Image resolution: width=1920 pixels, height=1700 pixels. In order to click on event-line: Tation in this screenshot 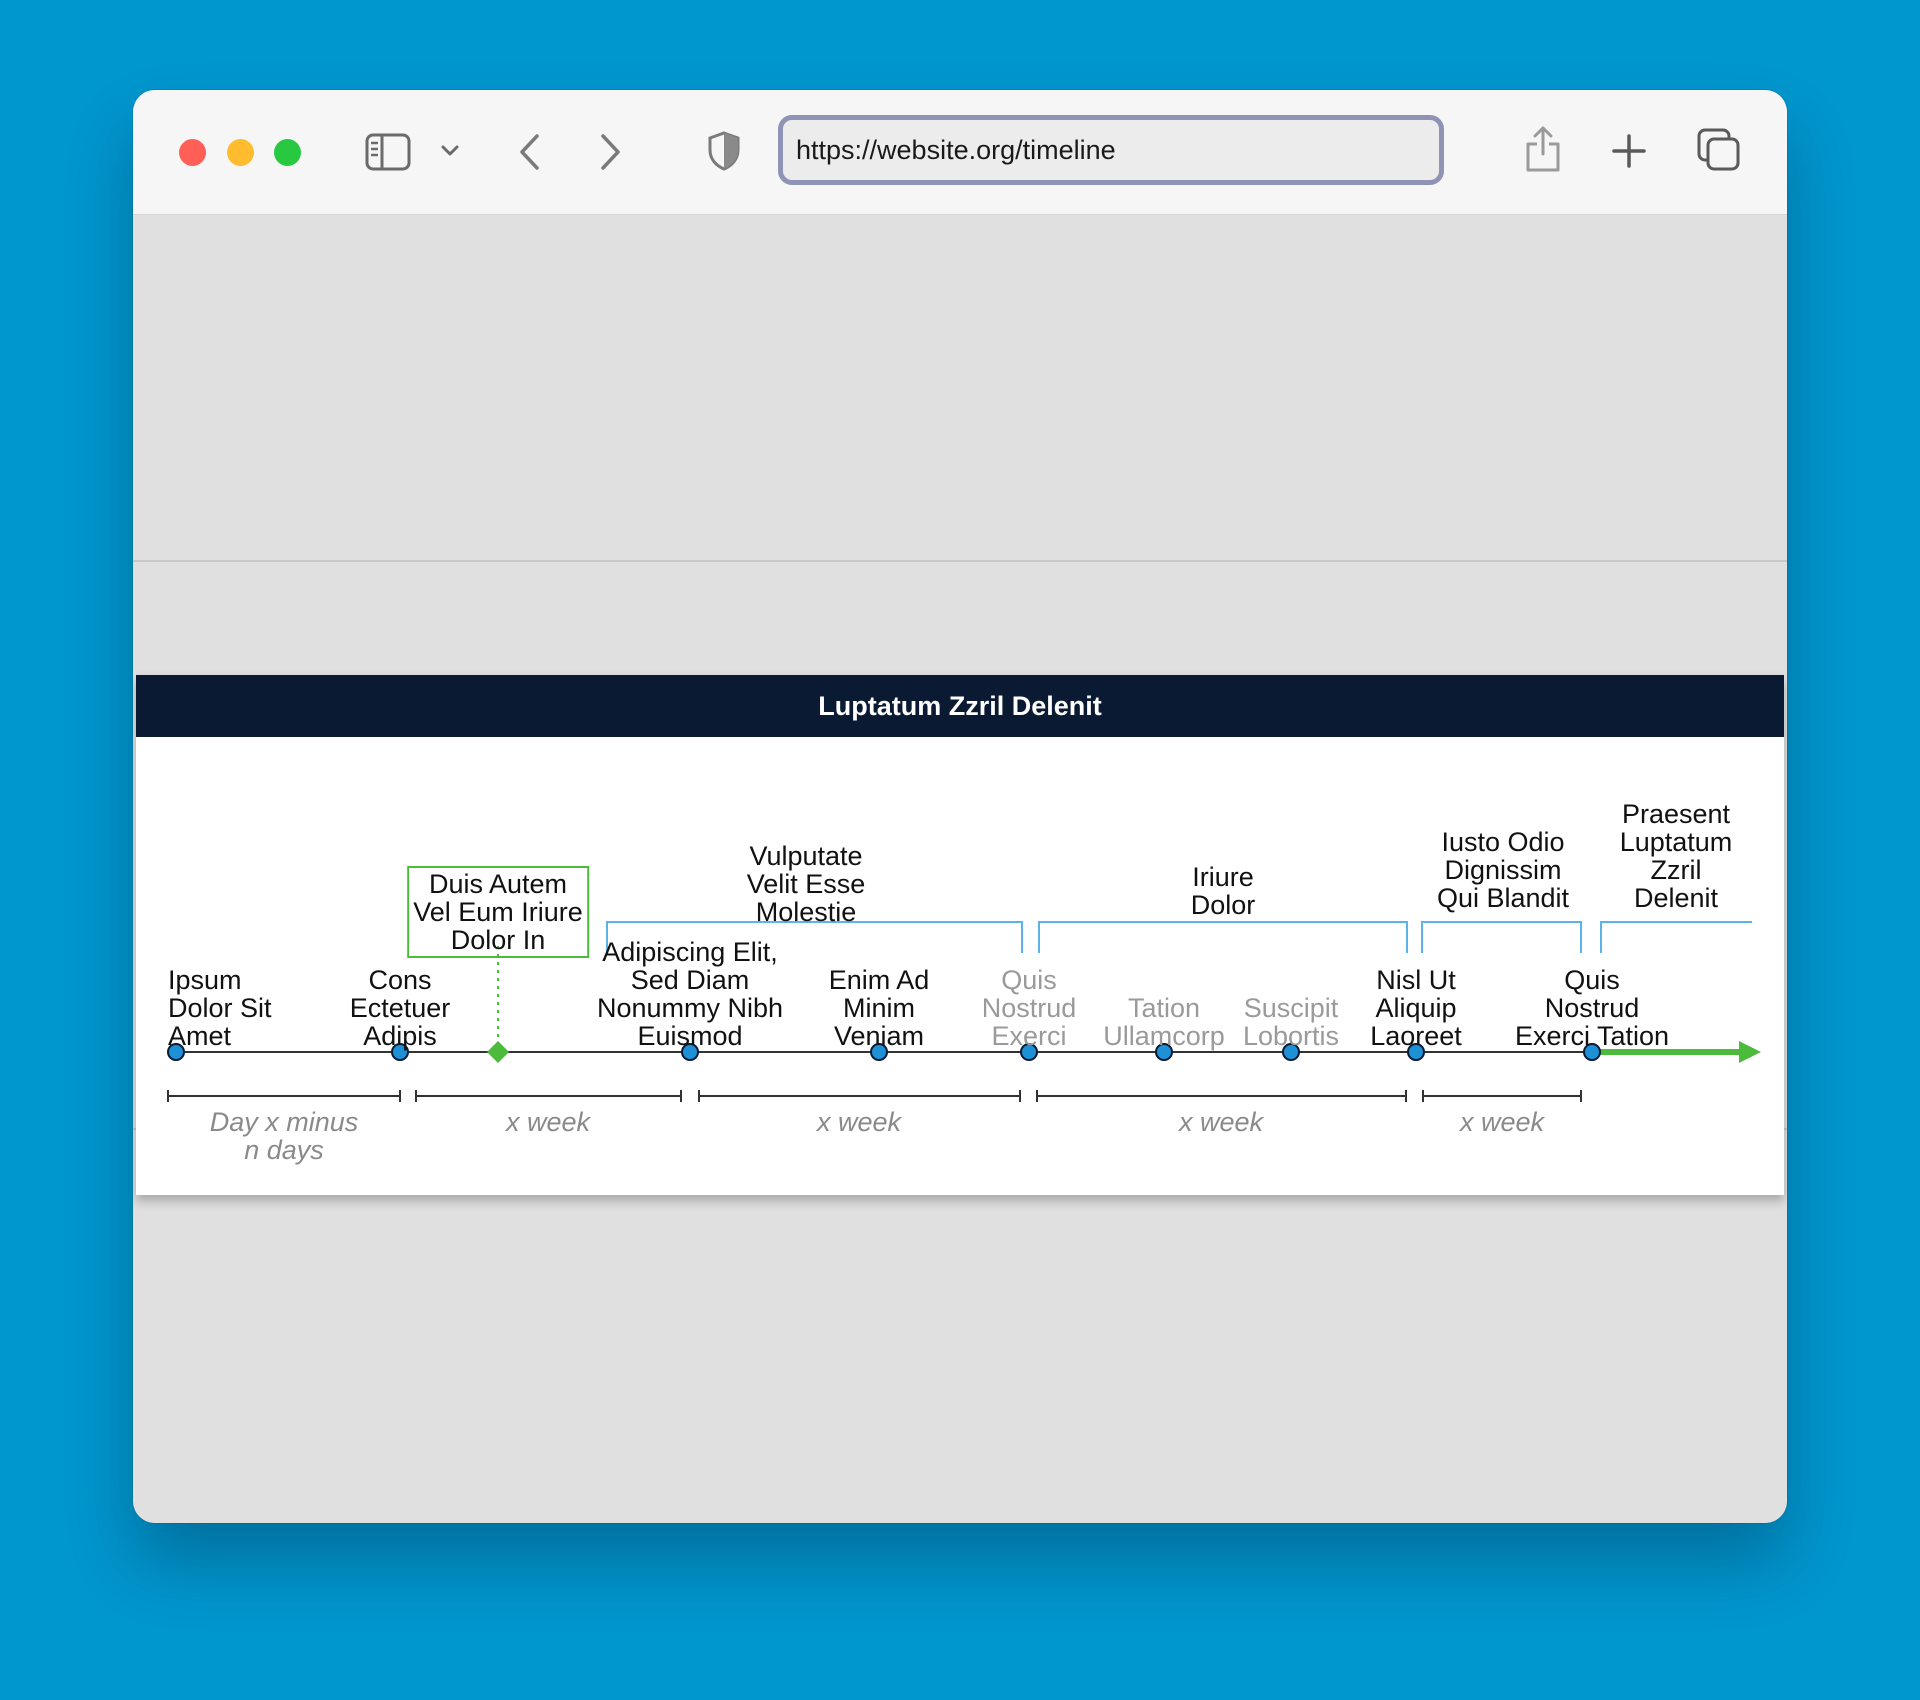, I will do `click(1164, 1008)`.